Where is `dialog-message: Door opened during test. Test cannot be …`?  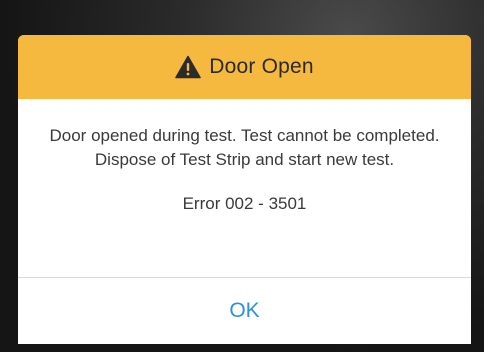 dialog-message: Door opened during test. Test cannot be … is located at coordinates (244, 147).